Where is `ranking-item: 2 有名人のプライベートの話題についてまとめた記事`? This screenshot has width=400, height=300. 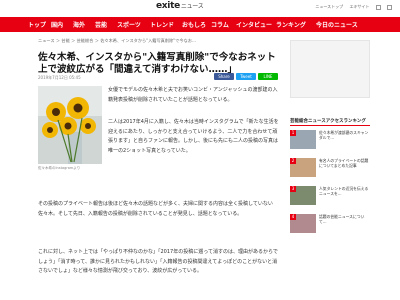 ranking-item: 2 有名人のプライベートの話題についてまとめた記事 is located at coordinates (330, 170).